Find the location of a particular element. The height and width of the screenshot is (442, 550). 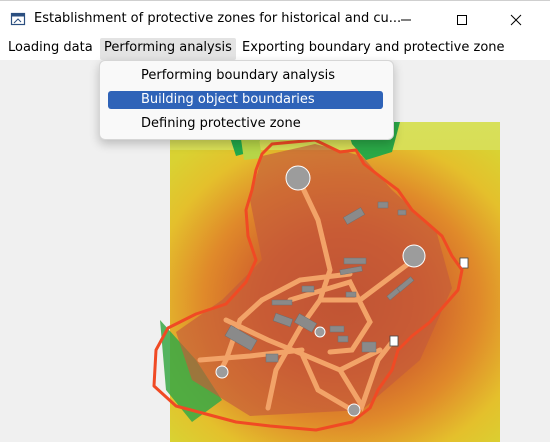

minimize-icon is located at coordinates (406, 20).